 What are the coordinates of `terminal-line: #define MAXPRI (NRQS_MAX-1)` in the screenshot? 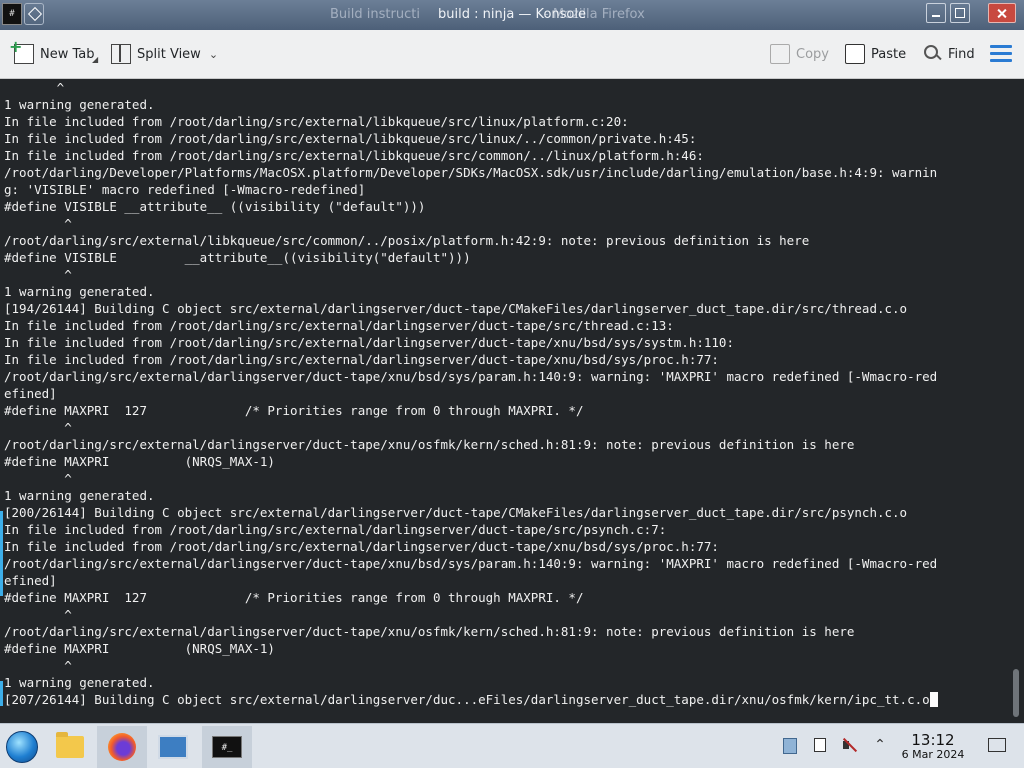 It's located at (471, 461).